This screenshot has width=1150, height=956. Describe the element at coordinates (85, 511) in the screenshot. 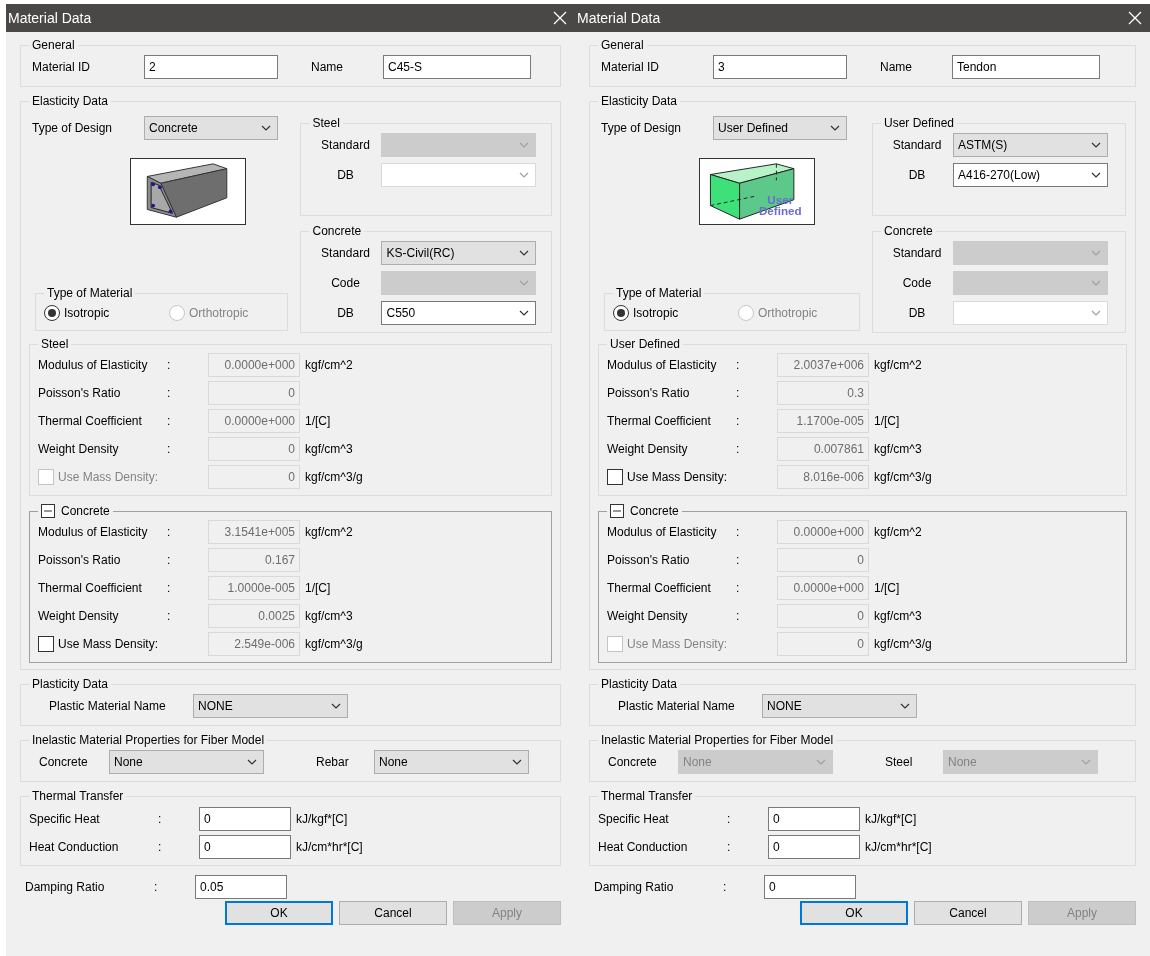

I see `group-title: Concrete` at that location.